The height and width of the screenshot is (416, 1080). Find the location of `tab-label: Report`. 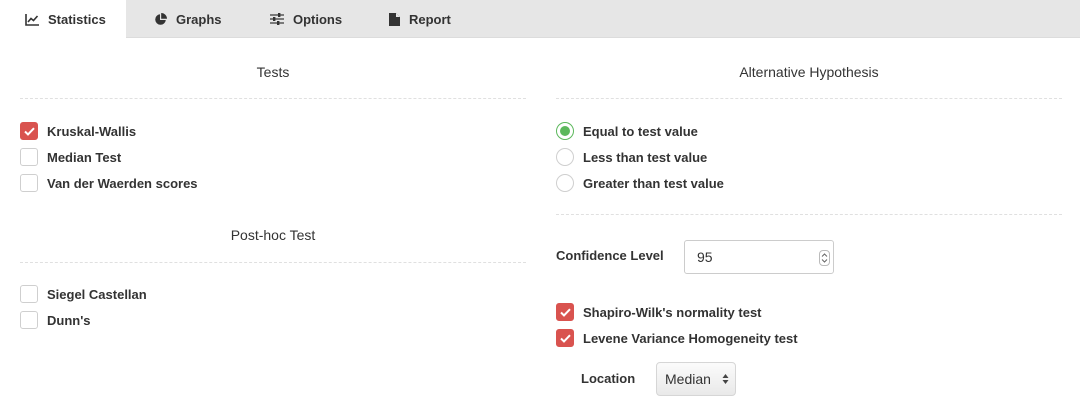

tab-label: Report is located at coordinates (430, 19).